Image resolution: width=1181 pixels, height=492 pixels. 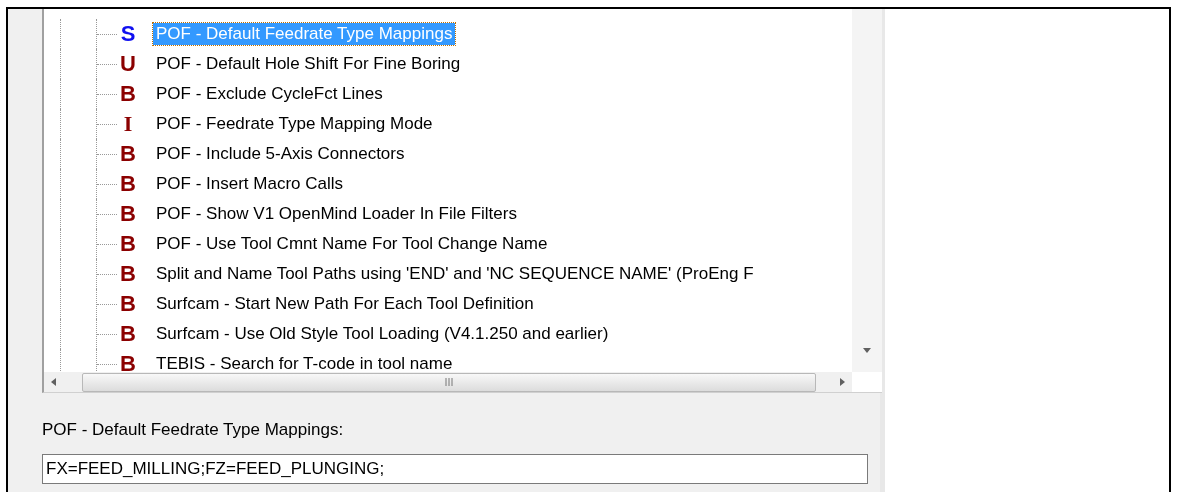 What do you see at coordinates (269, 94) in the screenshot?
I see `tree-item: POF - Exclude CycleFct Lines` at bounding box center [269, 94].